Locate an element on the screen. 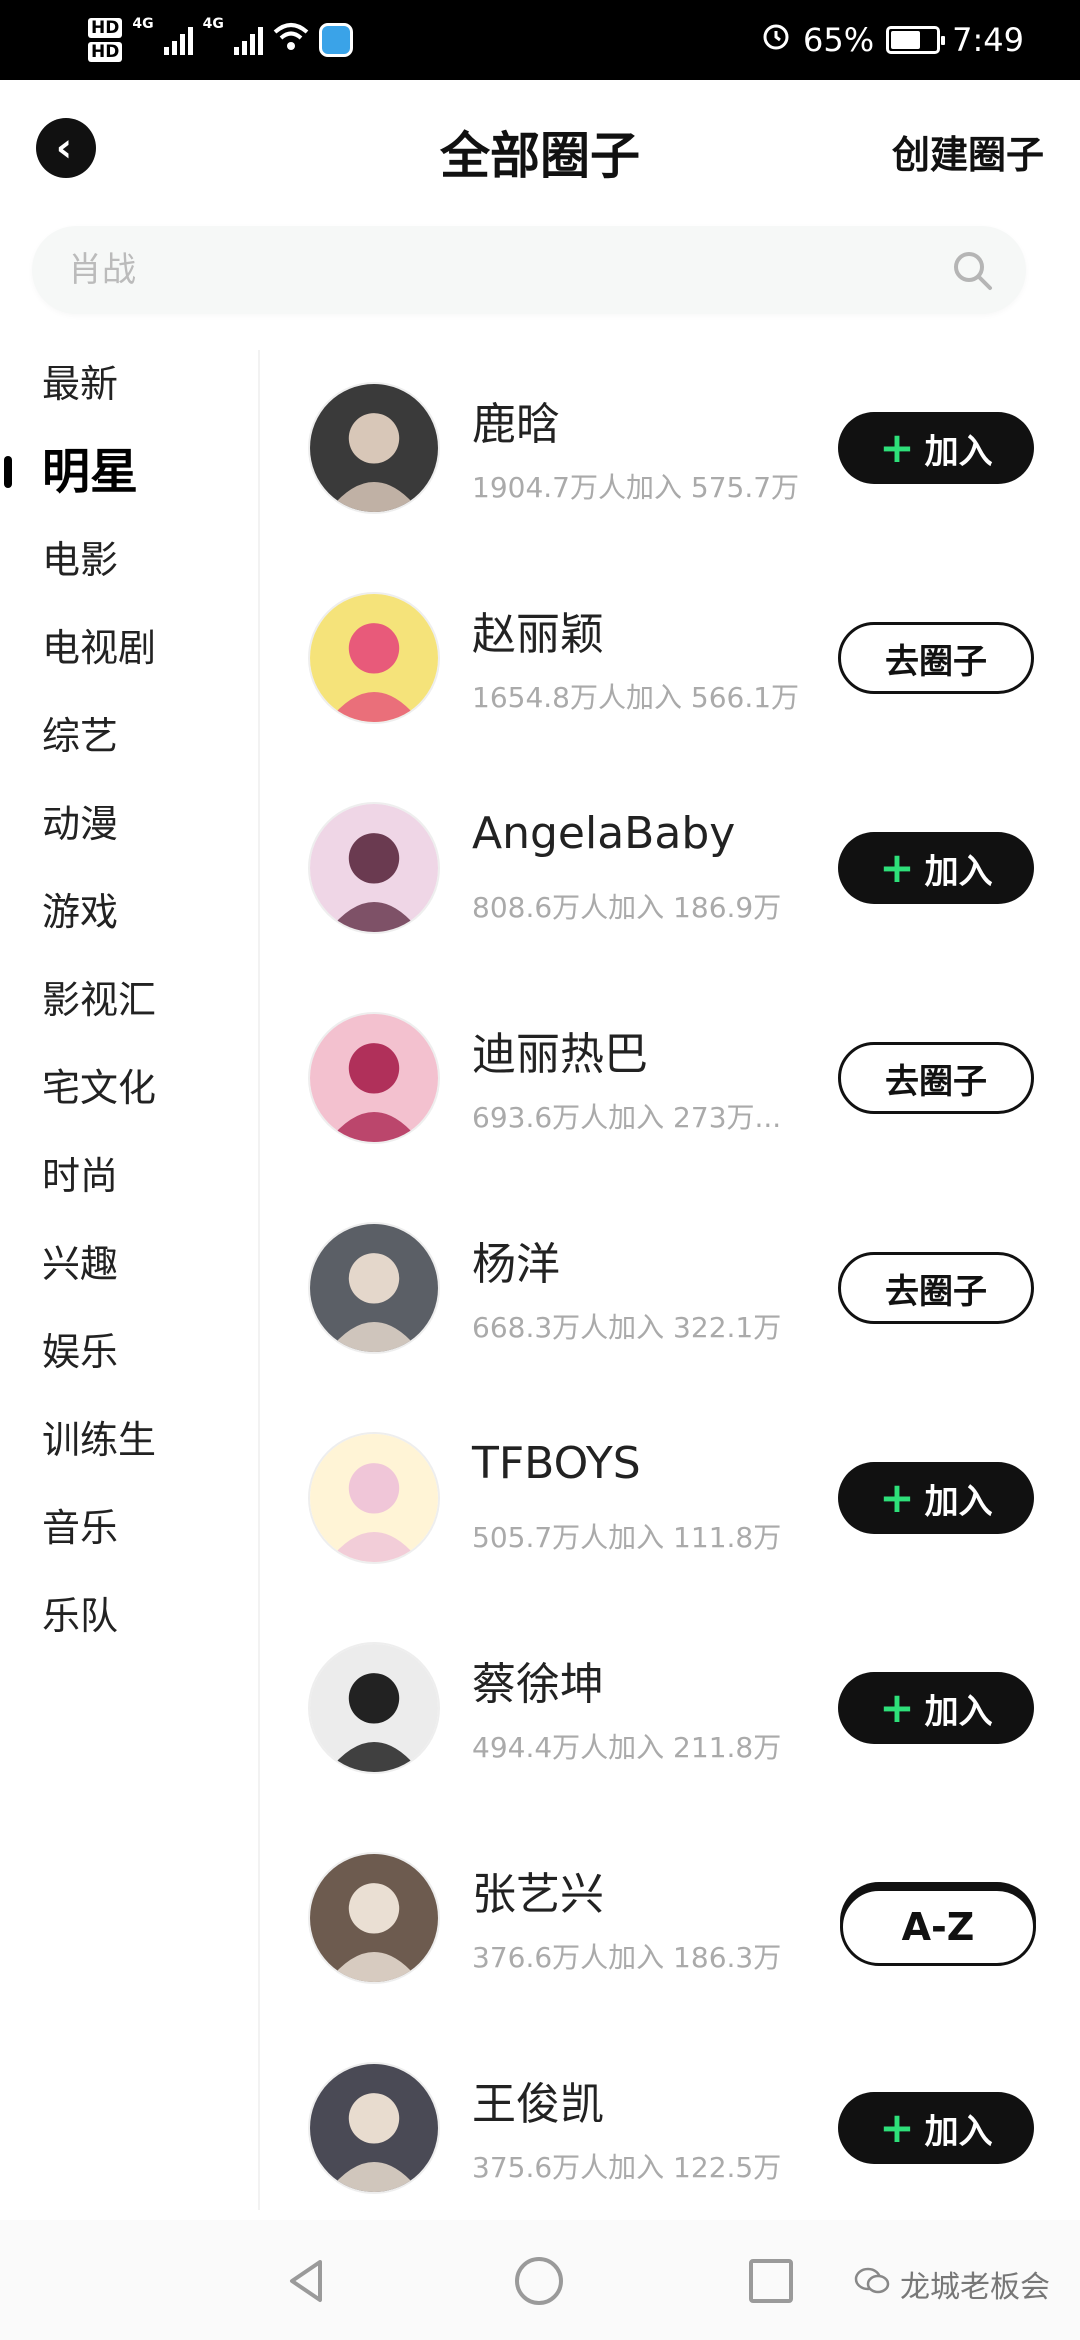 The width and height of the screenshot is (1080, 2340). search-input is located at coordinates (498, 270).